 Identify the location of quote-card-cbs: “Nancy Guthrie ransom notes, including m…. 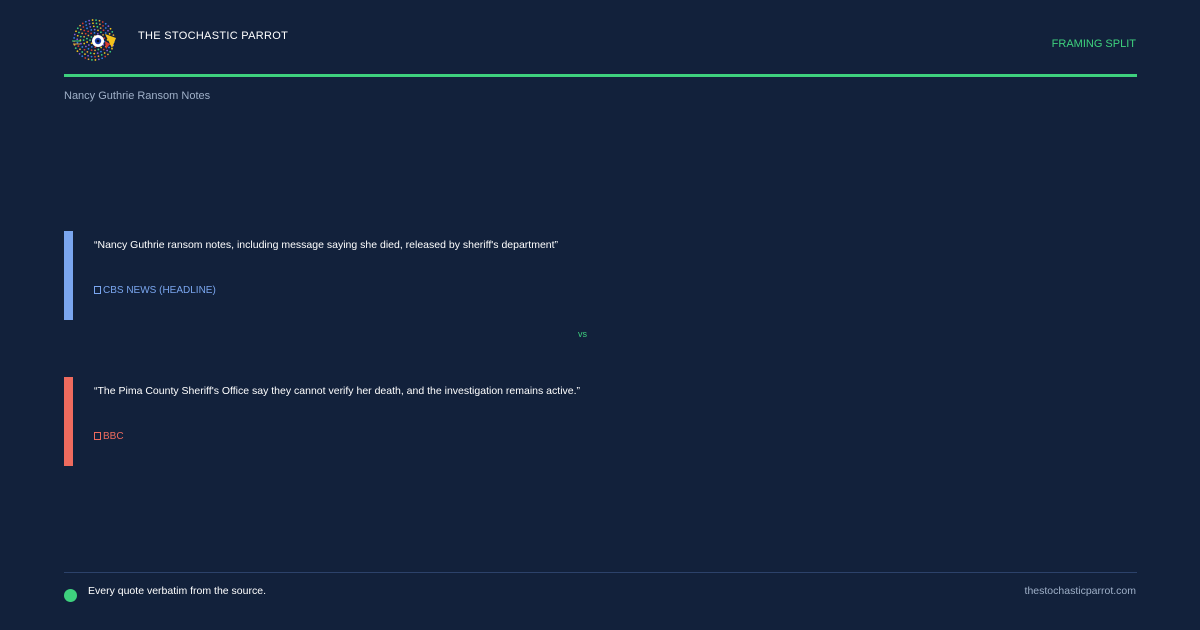
(564, 275).